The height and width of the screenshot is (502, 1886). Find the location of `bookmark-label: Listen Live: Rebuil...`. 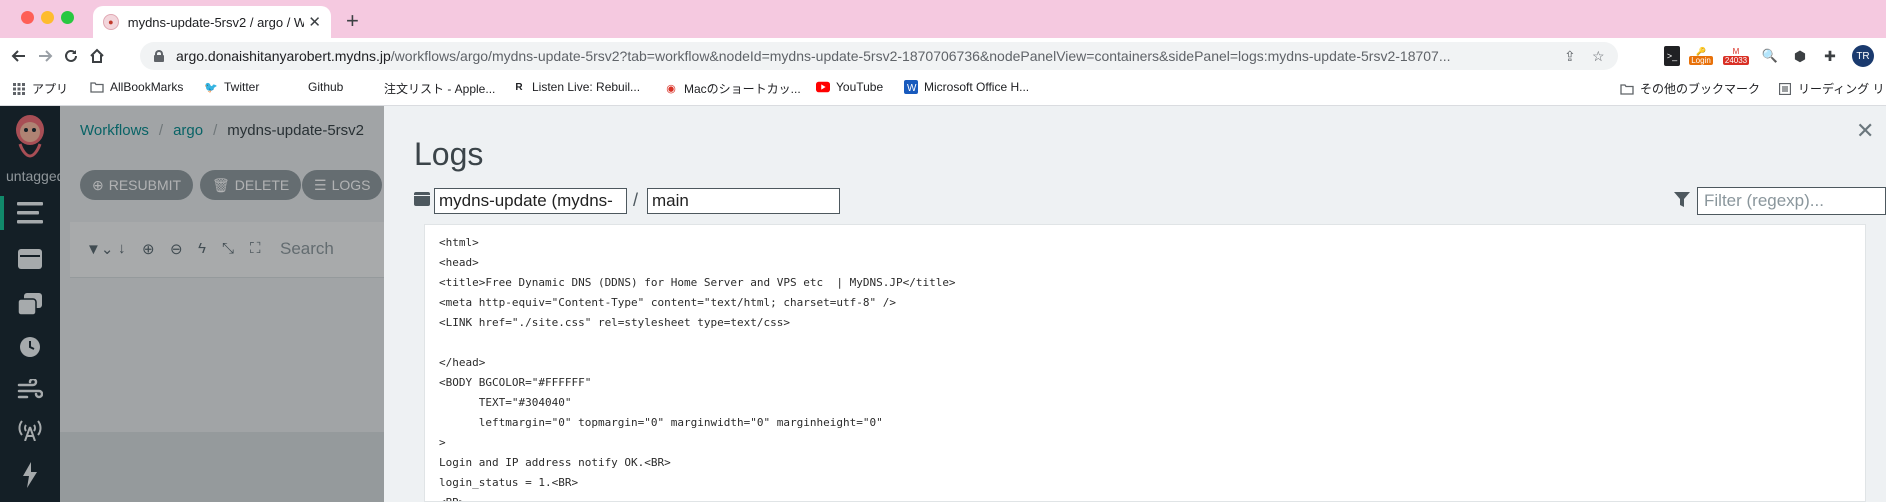

bookmark-label: Listen Live: Rebuil... is located at coordinates (586, 87).